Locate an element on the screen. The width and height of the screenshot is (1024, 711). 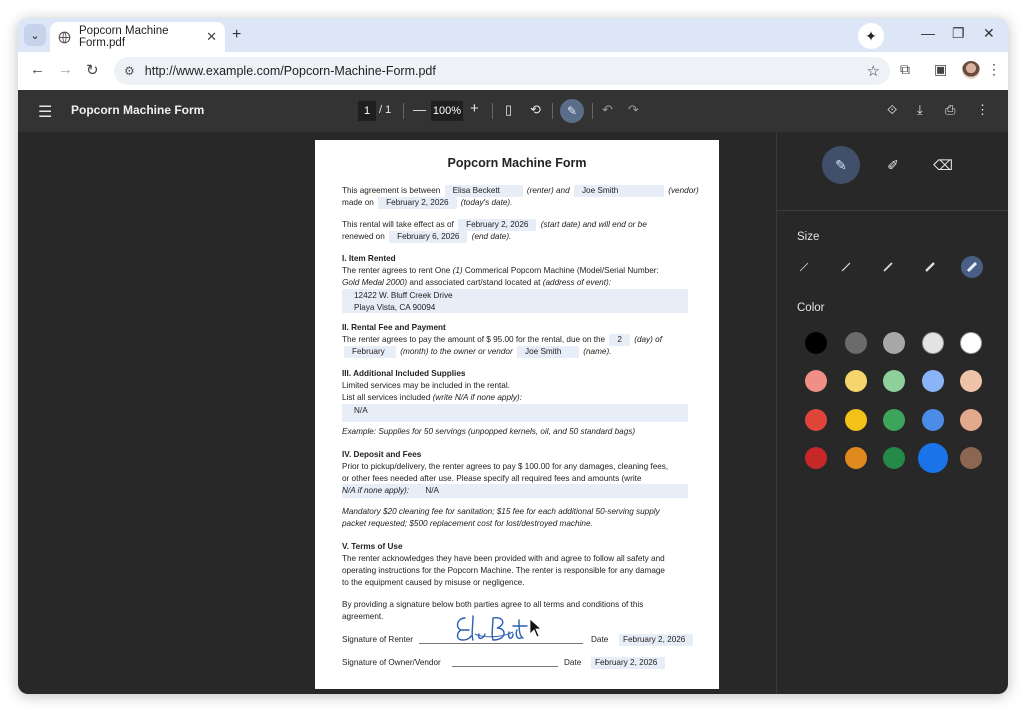
text: Gold Medal 2000) is located at coordinates (375, 282).